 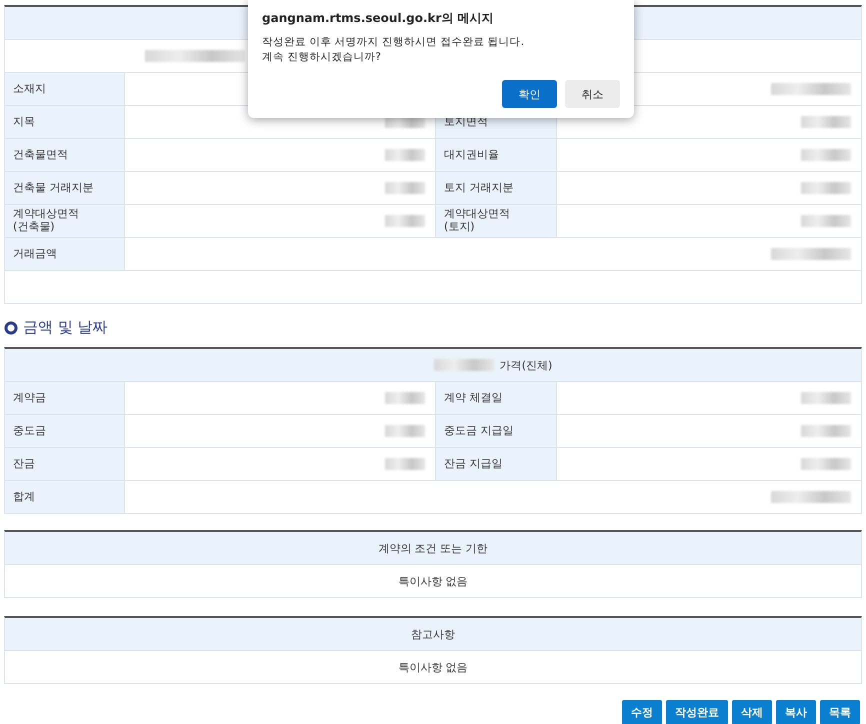 What do you see at coordinates (592, 94) in the screenshot?
I see `cancel-button: 취소` at bounding box center [592, 94].